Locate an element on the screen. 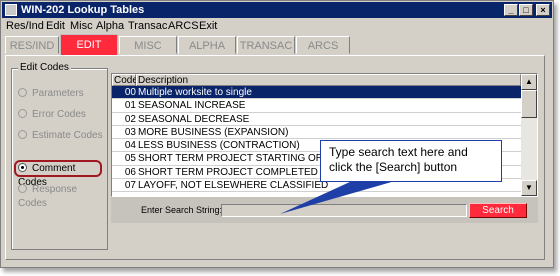  radio-estimate-codes: Estimate Codes is located at coordinates (60, 136).